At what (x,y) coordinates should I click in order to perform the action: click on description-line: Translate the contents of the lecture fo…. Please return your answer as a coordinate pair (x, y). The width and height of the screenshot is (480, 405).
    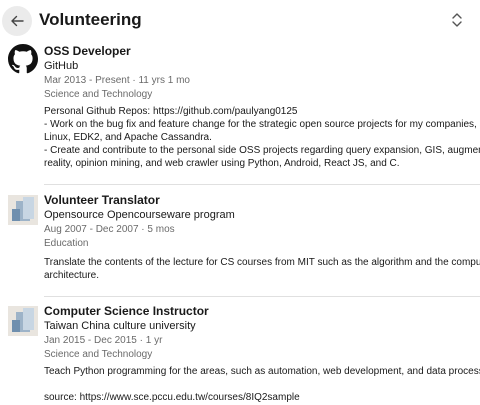
    Looking at the image, I should click on (262, 262).